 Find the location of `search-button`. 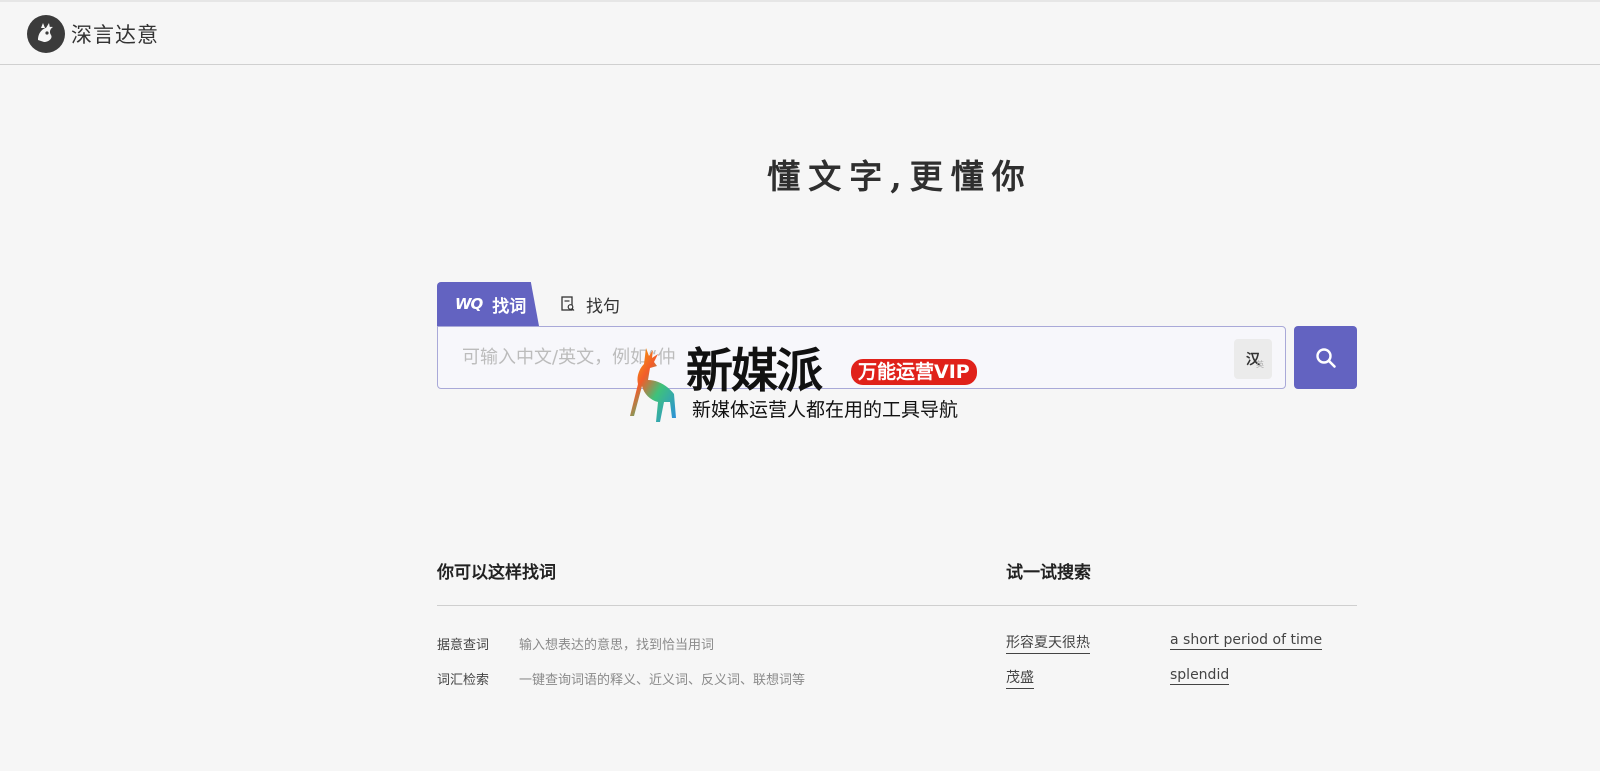

search-button is located at coordinates (1325, 357).